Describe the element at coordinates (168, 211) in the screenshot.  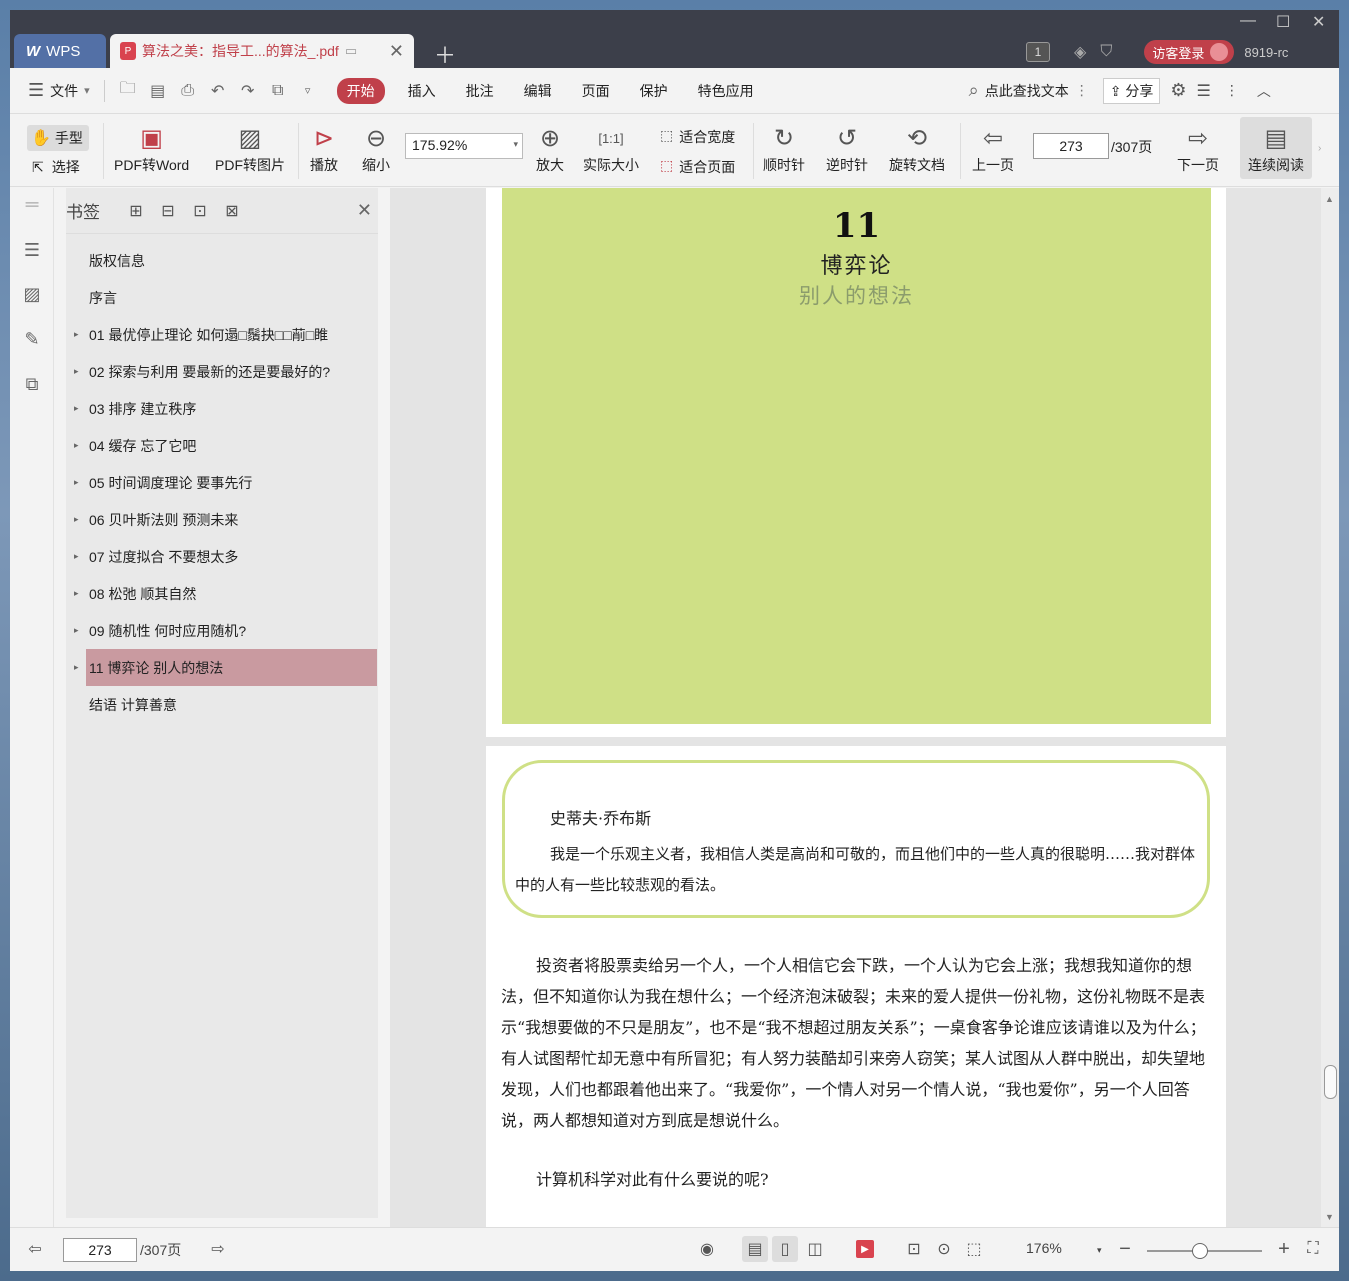
I see `collapse-all-icon: ⊟` at that location.